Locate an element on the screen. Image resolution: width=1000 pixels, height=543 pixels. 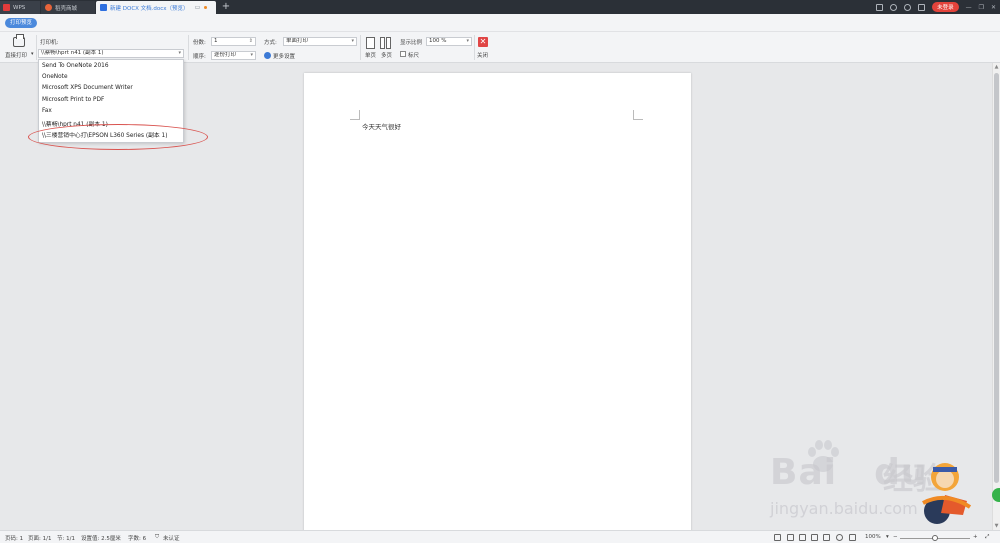
minimize-icon: — is located at coordinates (969, 7).